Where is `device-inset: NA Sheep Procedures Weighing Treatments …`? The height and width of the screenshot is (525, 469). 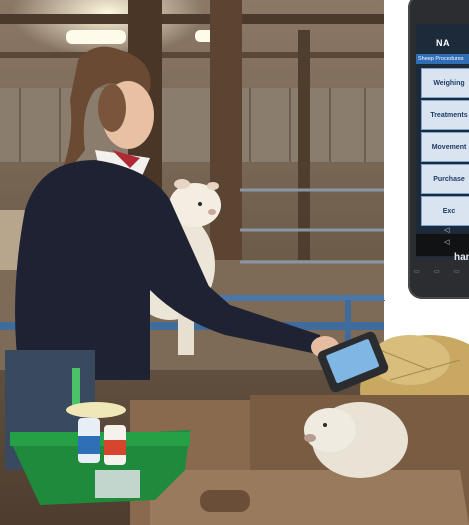
device-inset: NA Sheep Procedures Weighing Treatments … is located at coordinates (426, 150).